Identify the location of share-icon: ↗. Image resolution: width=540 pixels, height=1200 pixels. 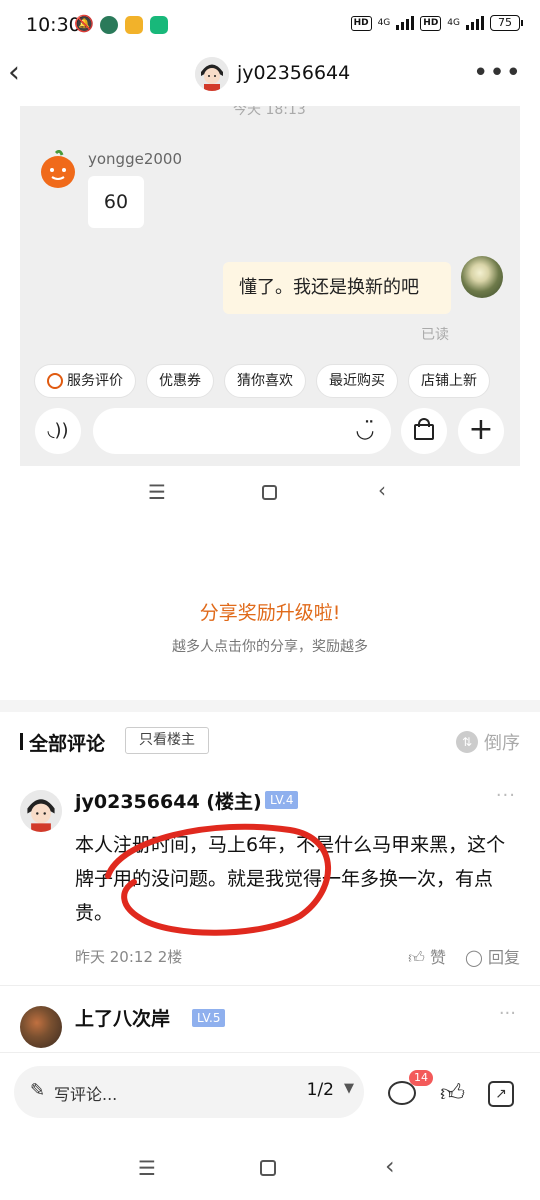
(501, 1094).